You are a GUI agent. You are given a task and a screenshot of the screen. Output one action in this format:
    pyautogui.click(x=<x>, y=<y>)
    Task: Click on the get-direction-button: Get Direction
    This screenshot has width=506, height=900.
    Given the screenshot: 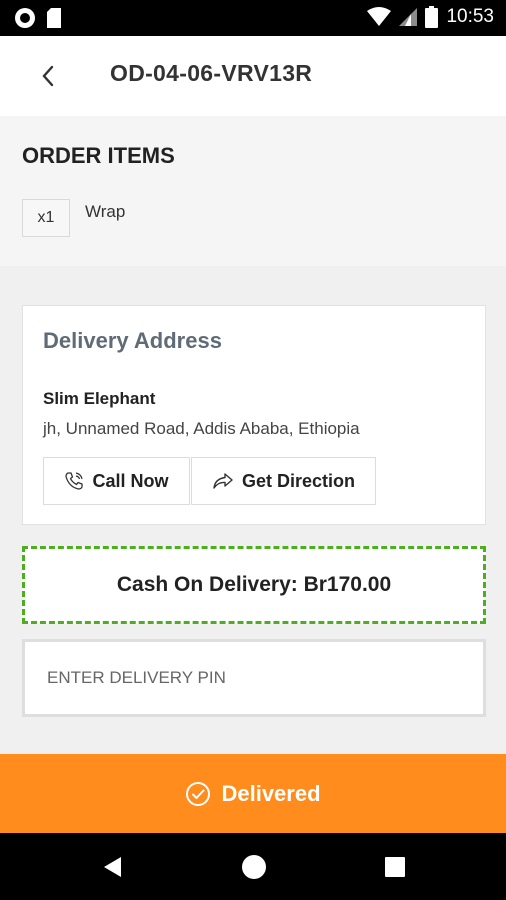 What is the action you would take?
    pyautogui.click(x=283, y=481)
    